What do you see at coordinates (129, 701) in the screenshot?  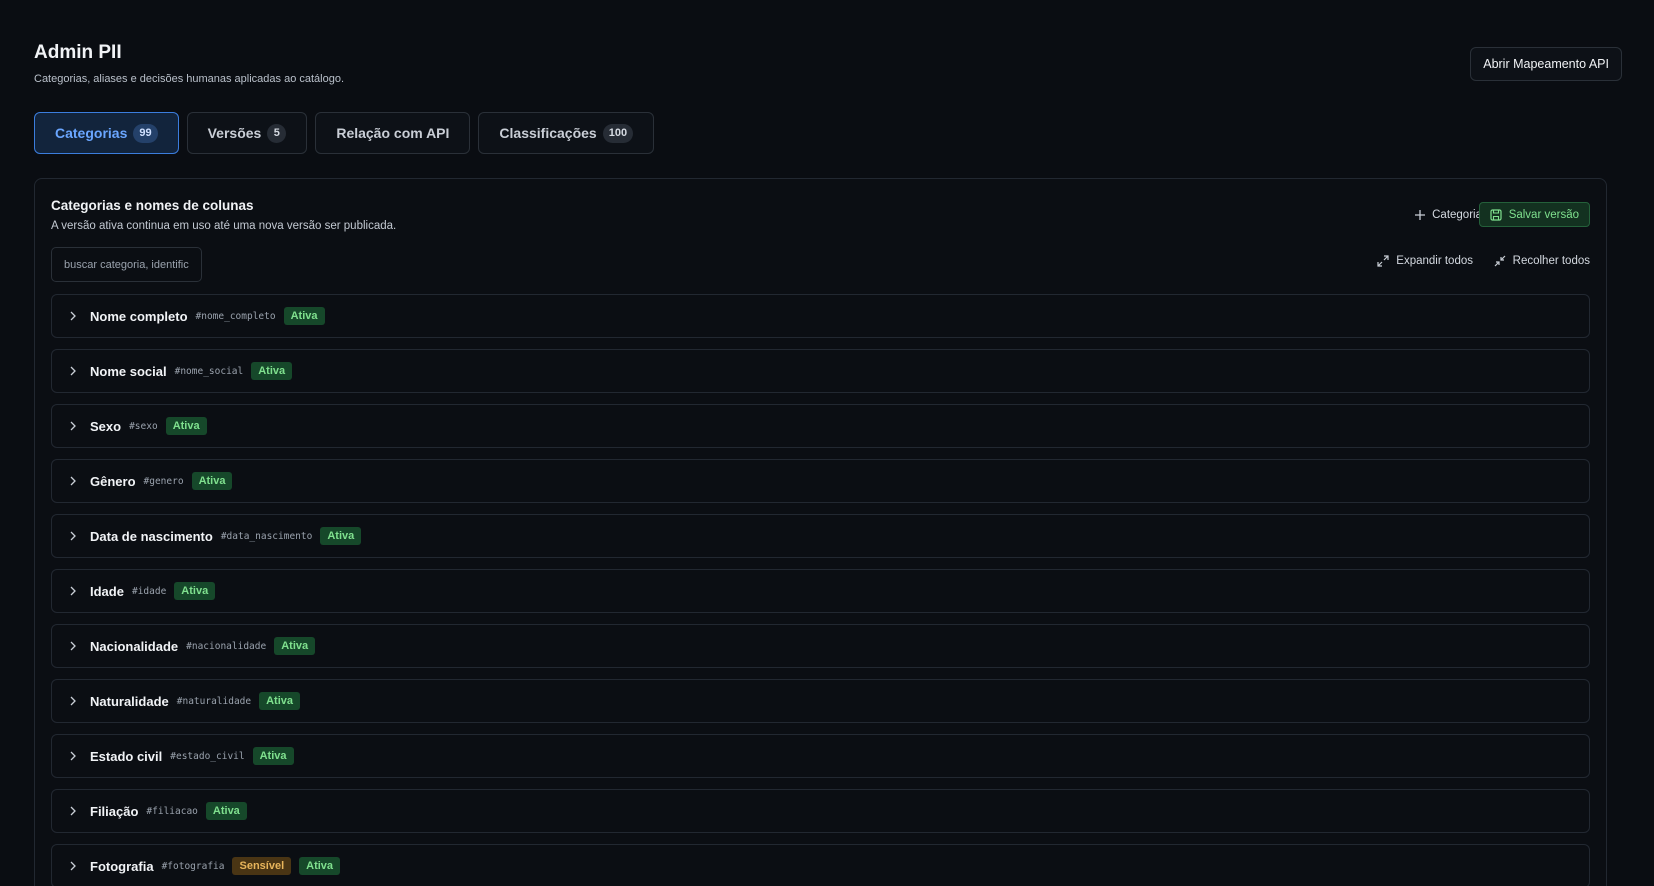 I see `category-name: Naturalidade` at bounding box center [129, 701].